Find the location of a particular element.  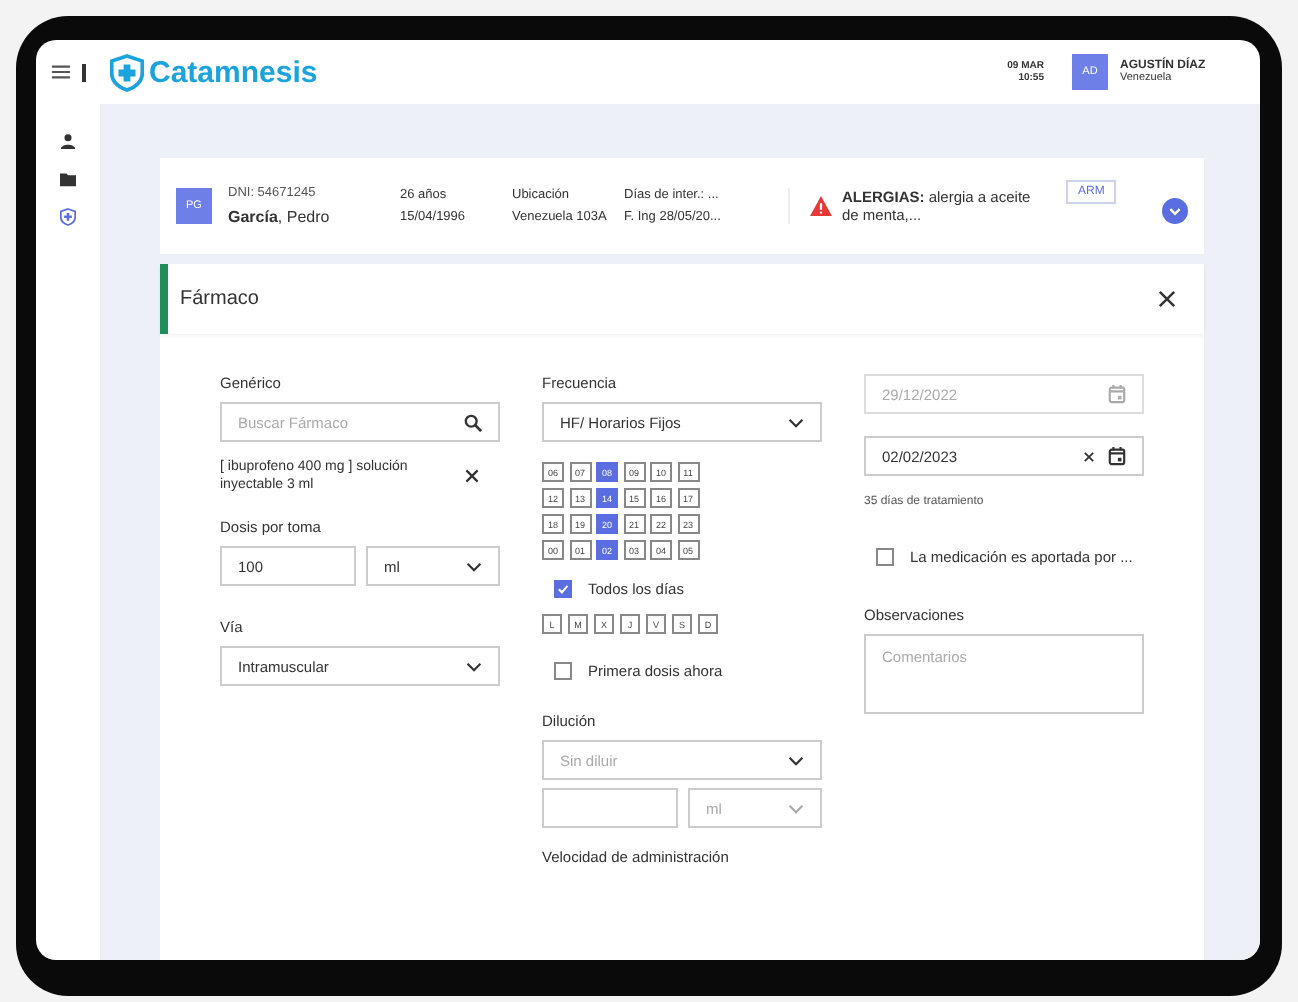

shield-icon is located at coordinates (68, 217).